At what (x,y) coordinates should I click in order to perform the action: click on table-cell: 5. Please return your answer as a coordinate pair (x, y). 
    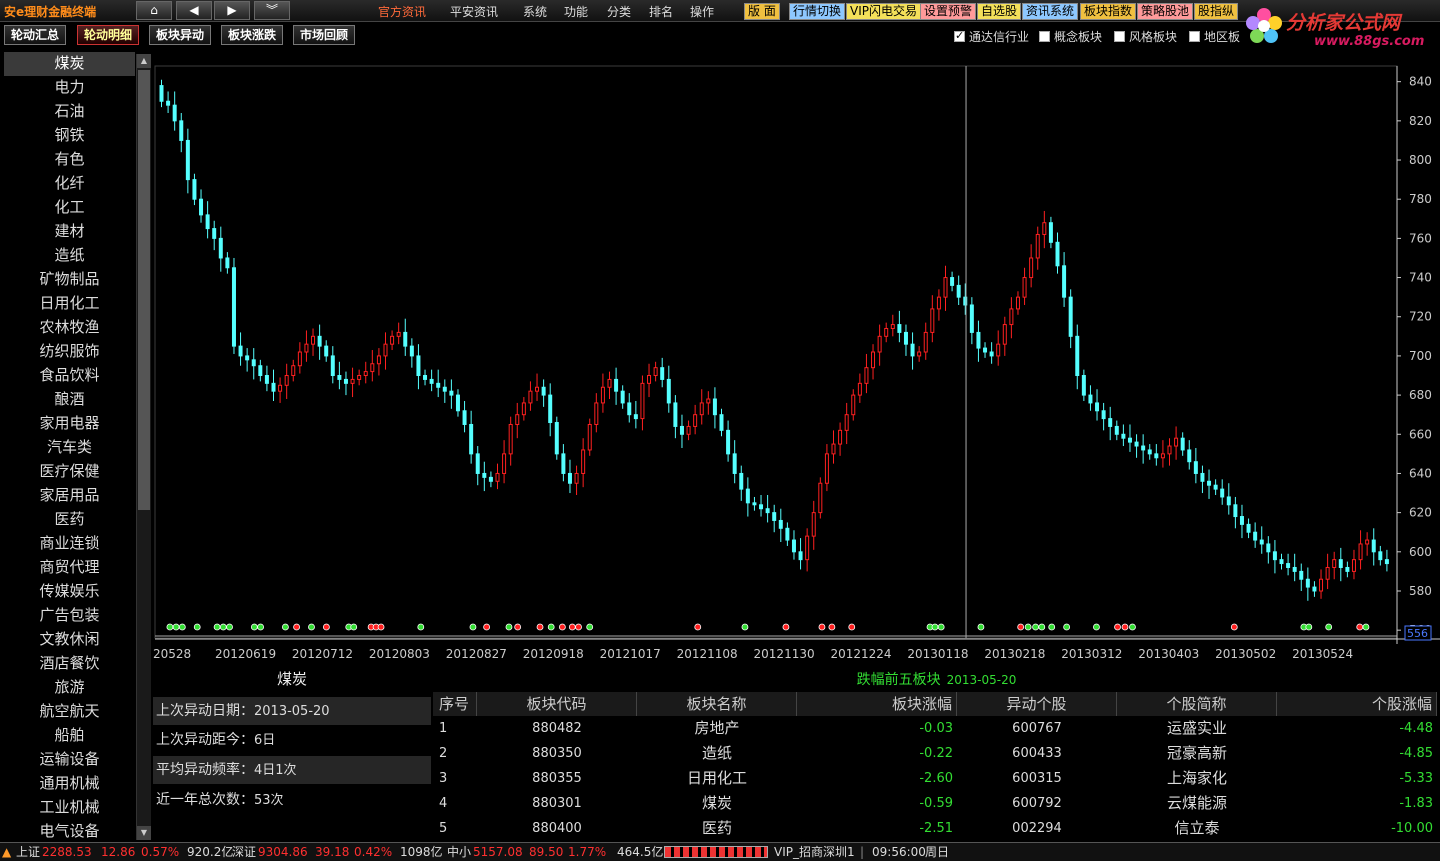
    Looking at the image, I should click on (455, 828).